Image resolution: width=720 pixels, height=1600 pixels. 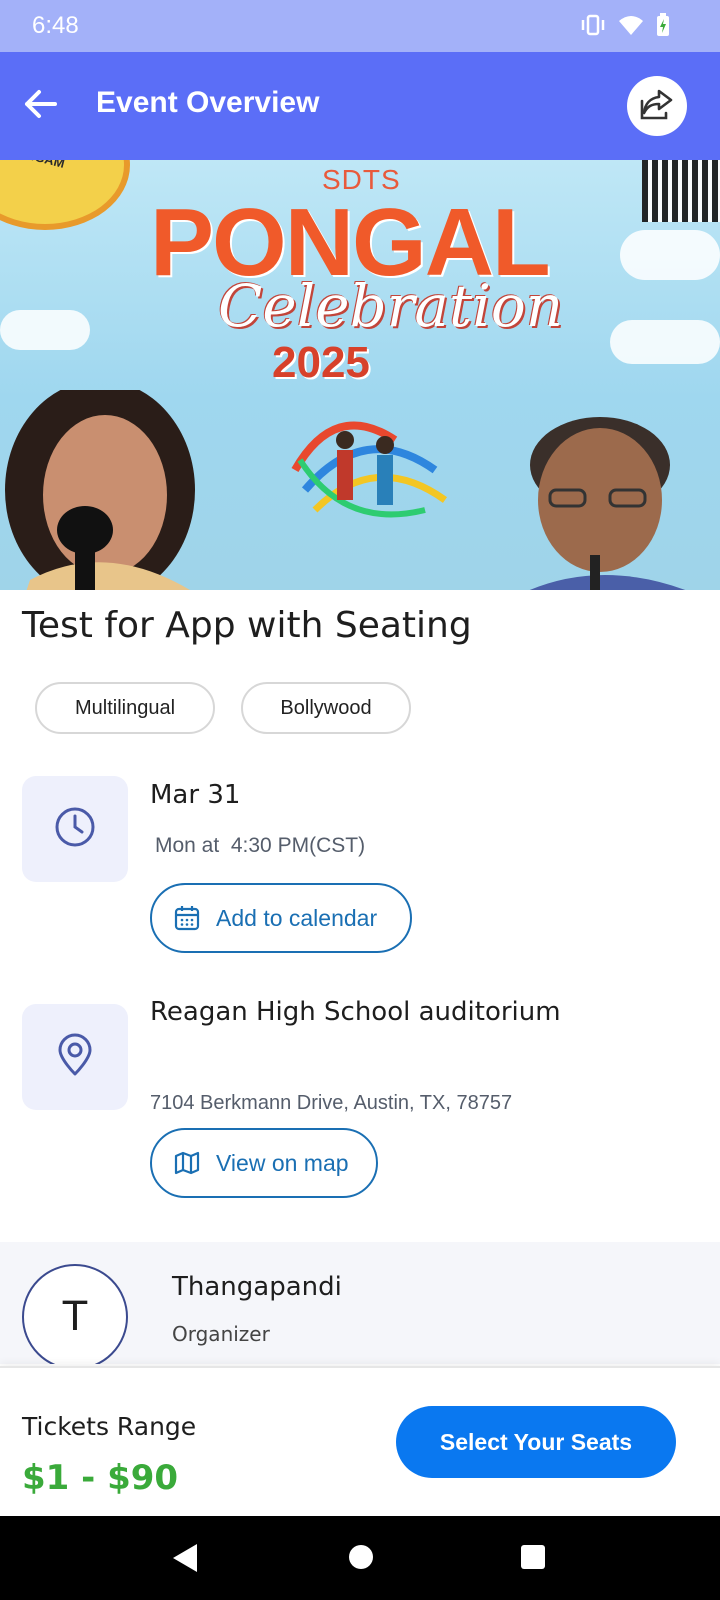 I want to click on nav-recents-button, so click(x=533, y=1559).